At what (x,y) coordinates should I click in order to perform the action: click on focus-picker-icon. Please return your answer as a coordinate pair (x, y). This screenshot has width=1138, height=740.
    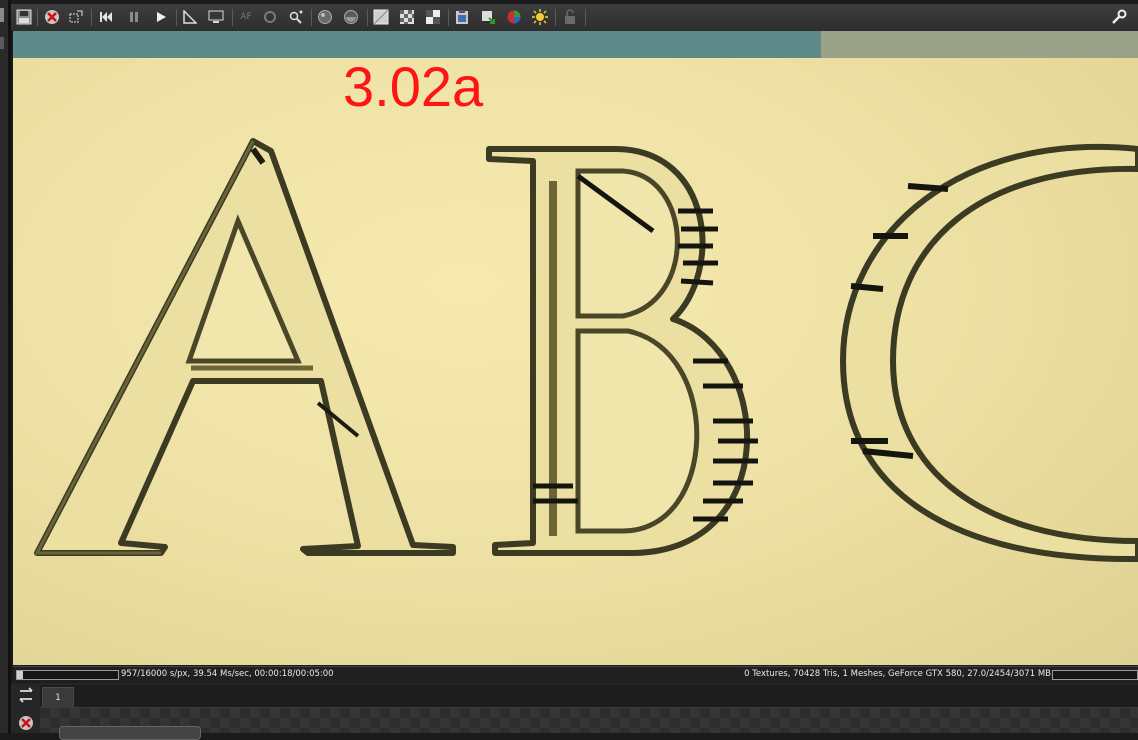
    Looking at the image, I should click on (296, 17).